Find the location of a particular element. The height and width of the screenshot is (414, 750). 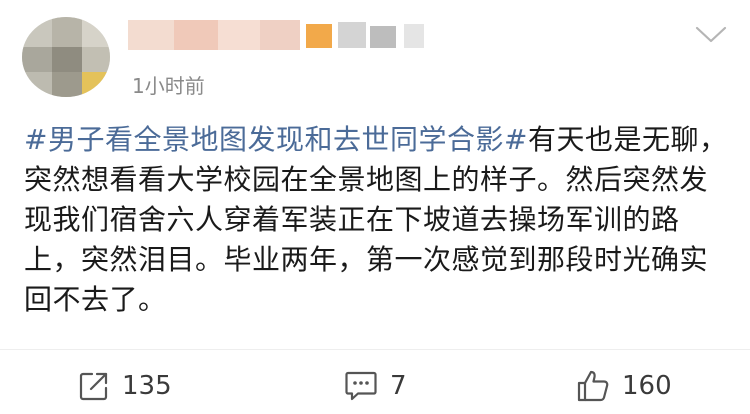

repost-button: 135 is located at coordinates (125, 386).